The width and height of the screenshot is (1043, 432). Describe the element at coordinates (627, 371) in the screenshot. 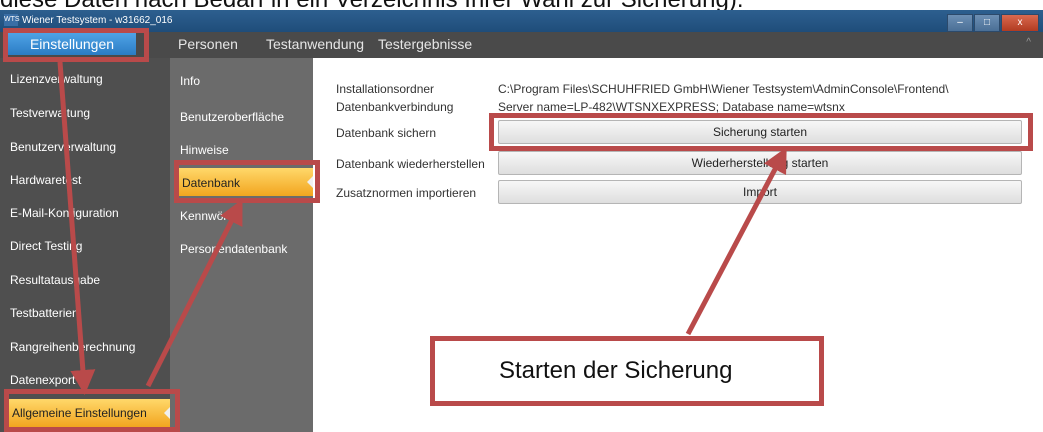

I see `callout-box: Starten der Sicherung` at that location.